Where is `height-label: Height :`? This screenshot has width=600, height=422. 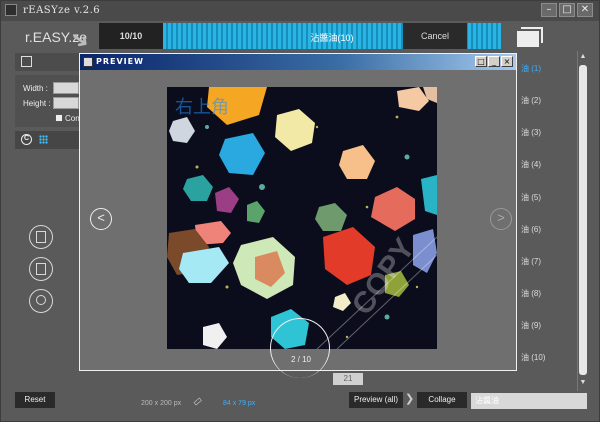
height-label: Height : is located at coordinates (37, 103).